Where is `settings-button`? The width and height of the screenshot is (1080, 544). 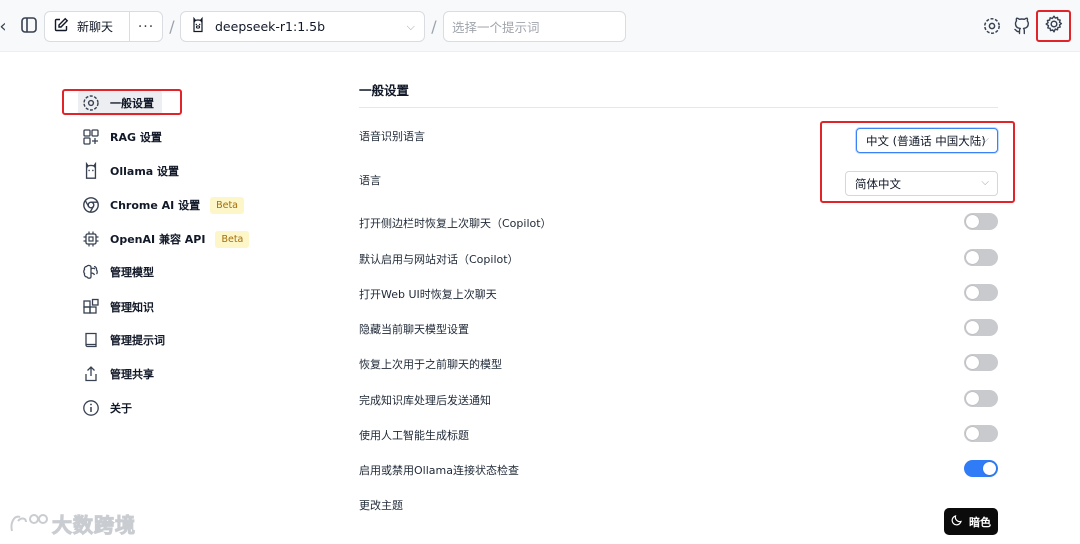
settings-button is located at coordinates (1053, 26).